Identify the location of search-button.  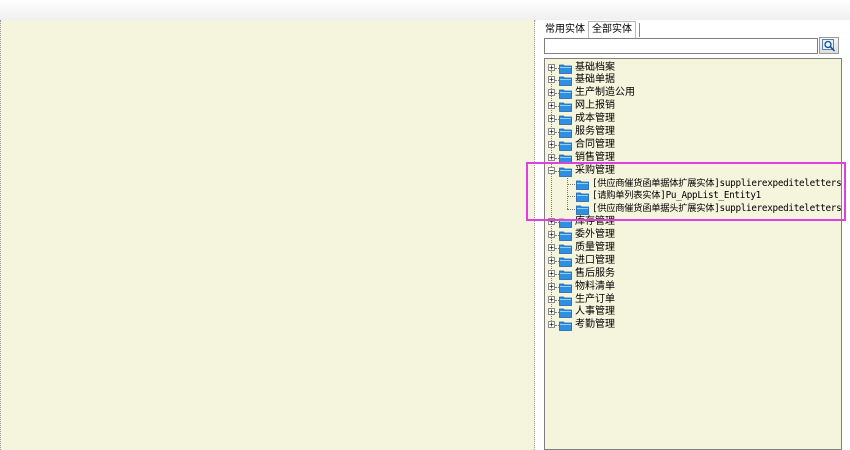
(829, 45).